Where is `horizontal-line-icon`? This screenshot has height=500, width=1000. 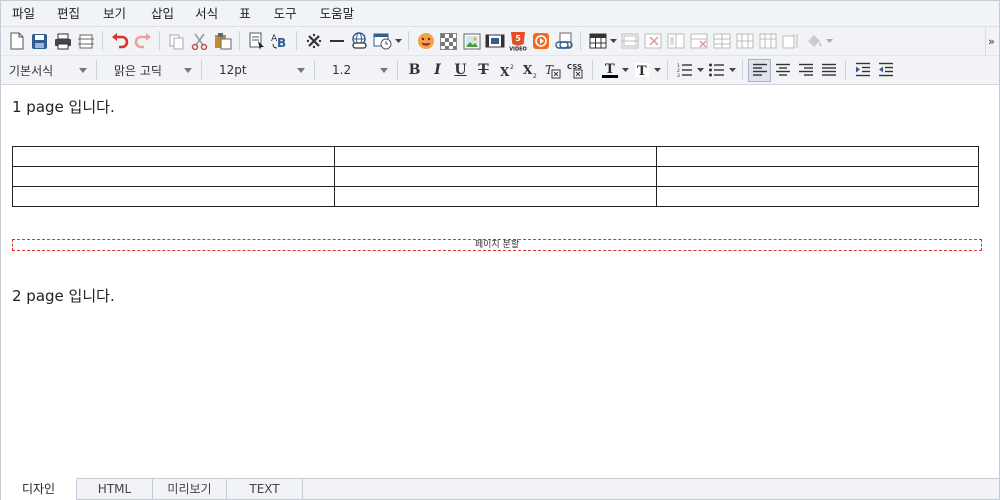
horizontal-line-icon is located at coordinates (336, 41).